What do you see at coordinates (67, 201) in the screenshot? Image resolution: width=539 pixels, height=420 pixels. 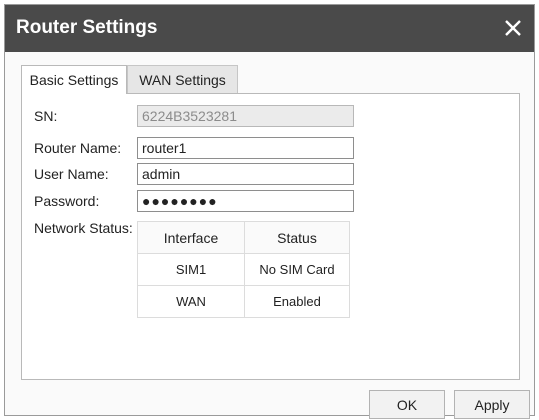 I see `password-label: Password:` at bounding box center [67, 201].